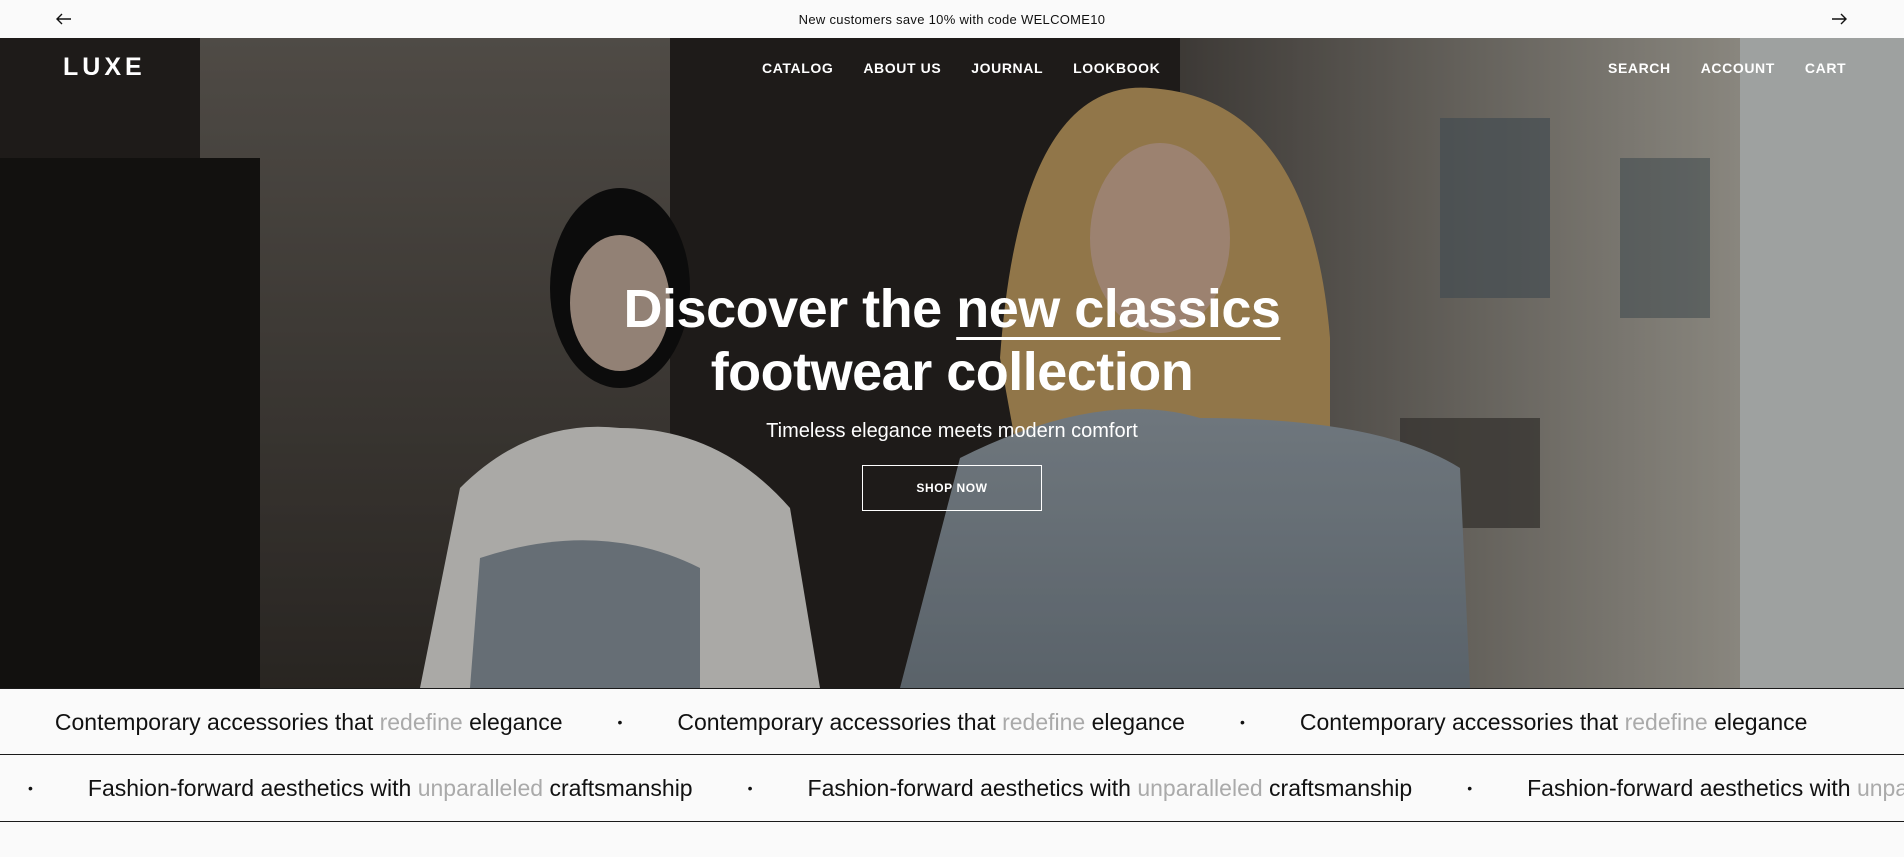 The height and width of the screenshot is (857, 1904). What do you see at coordinates (1738, 68) in the screenshot?
I see `nav-account: ACCOUNT` at bounding box center [1738, 68].